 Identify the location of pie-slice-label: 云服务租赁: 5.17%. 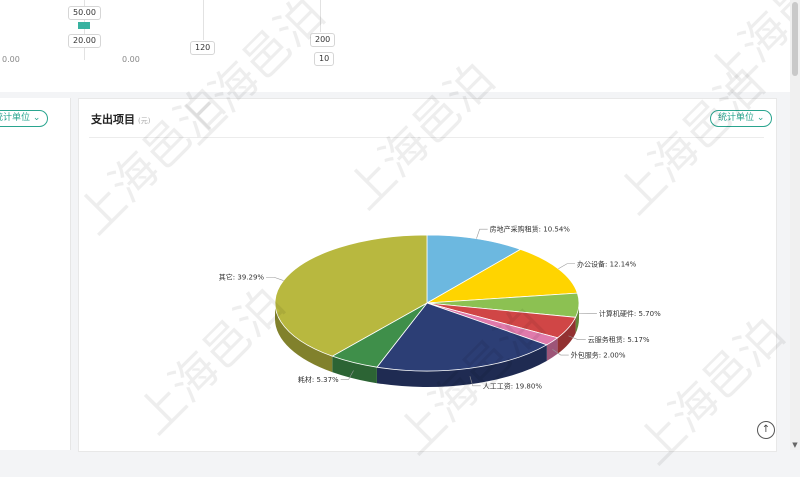
(619, 339).